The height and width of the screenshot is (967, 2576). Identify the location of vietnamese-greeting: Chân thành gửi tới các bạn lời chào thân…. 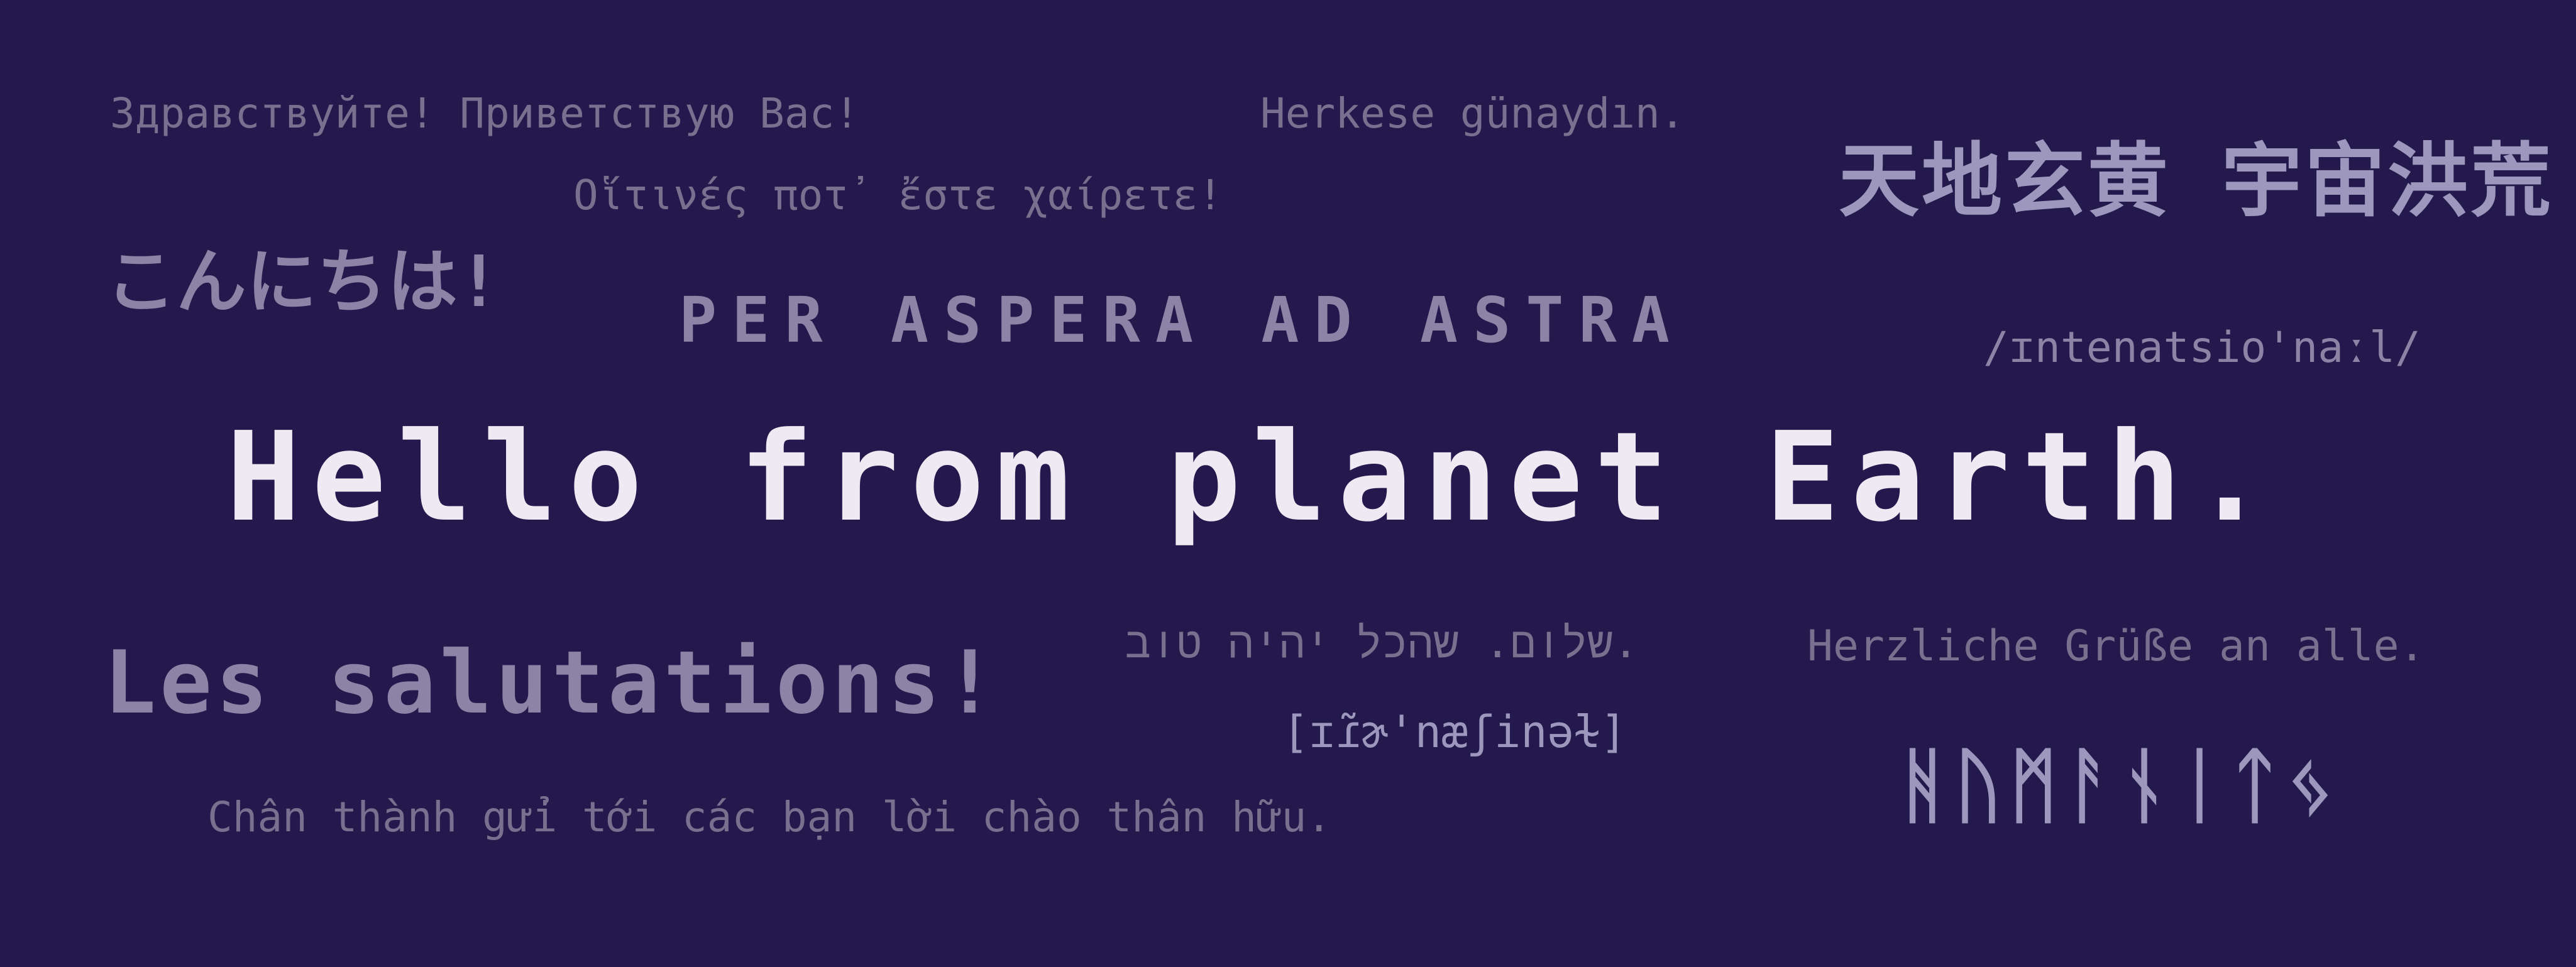
(769, 817).